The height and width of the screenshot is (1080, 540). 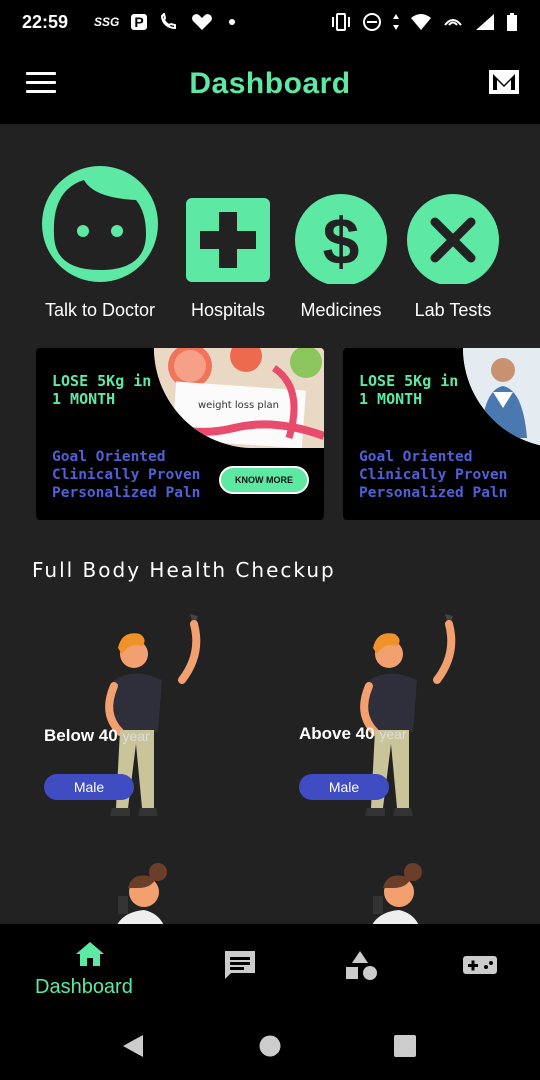 I want to click on hotspot-icon, so click(x=453, y=22).